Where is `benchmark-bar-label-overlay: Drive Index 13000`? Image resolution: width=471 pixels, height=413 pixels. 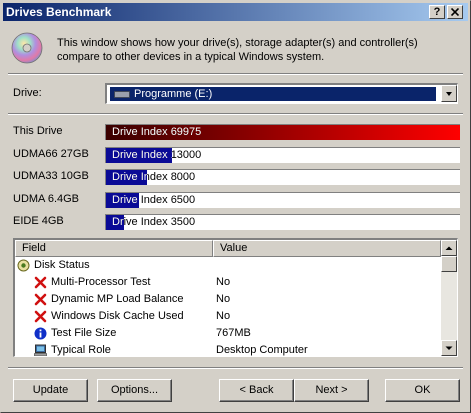 benchmark-bar-label-overlay: Drive Index 13000 is located at coordinates (139, 155).